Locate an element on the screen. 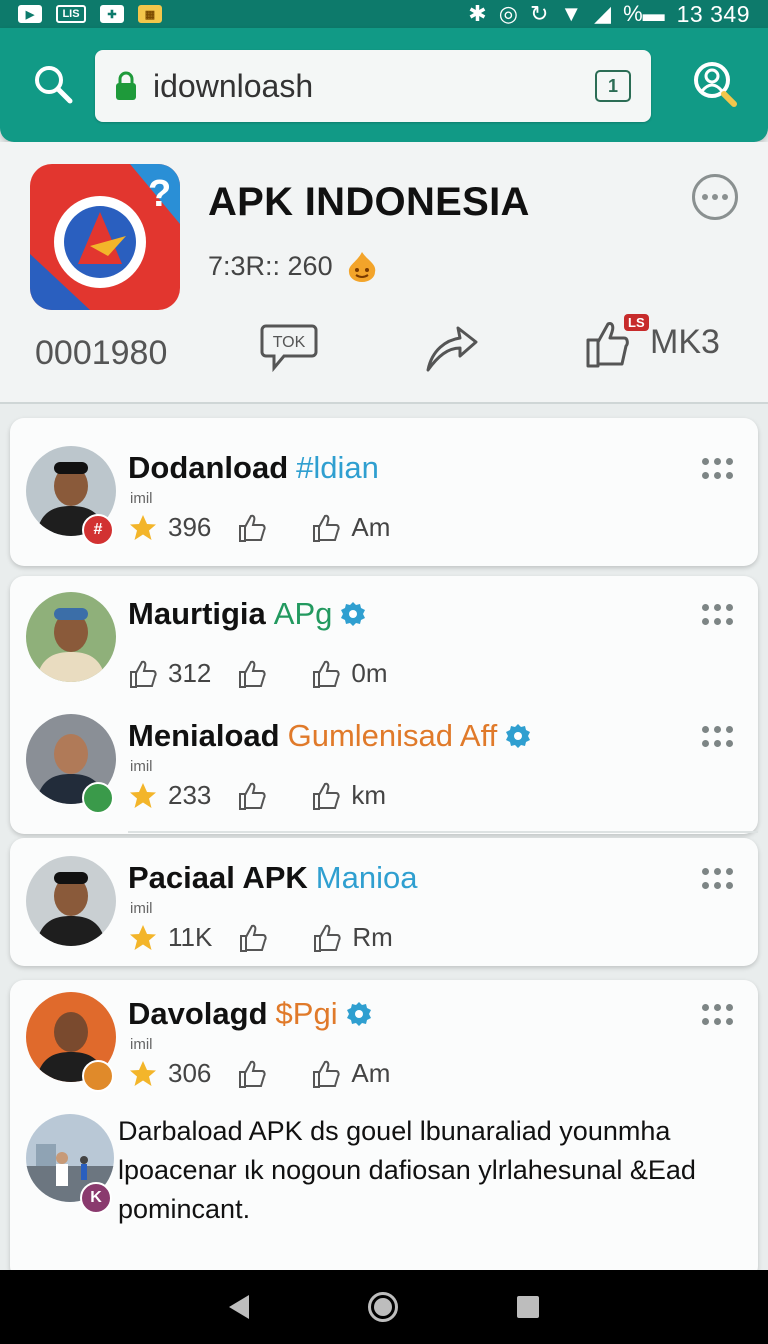  post-badge: K is located at coordinates (96, 1198).